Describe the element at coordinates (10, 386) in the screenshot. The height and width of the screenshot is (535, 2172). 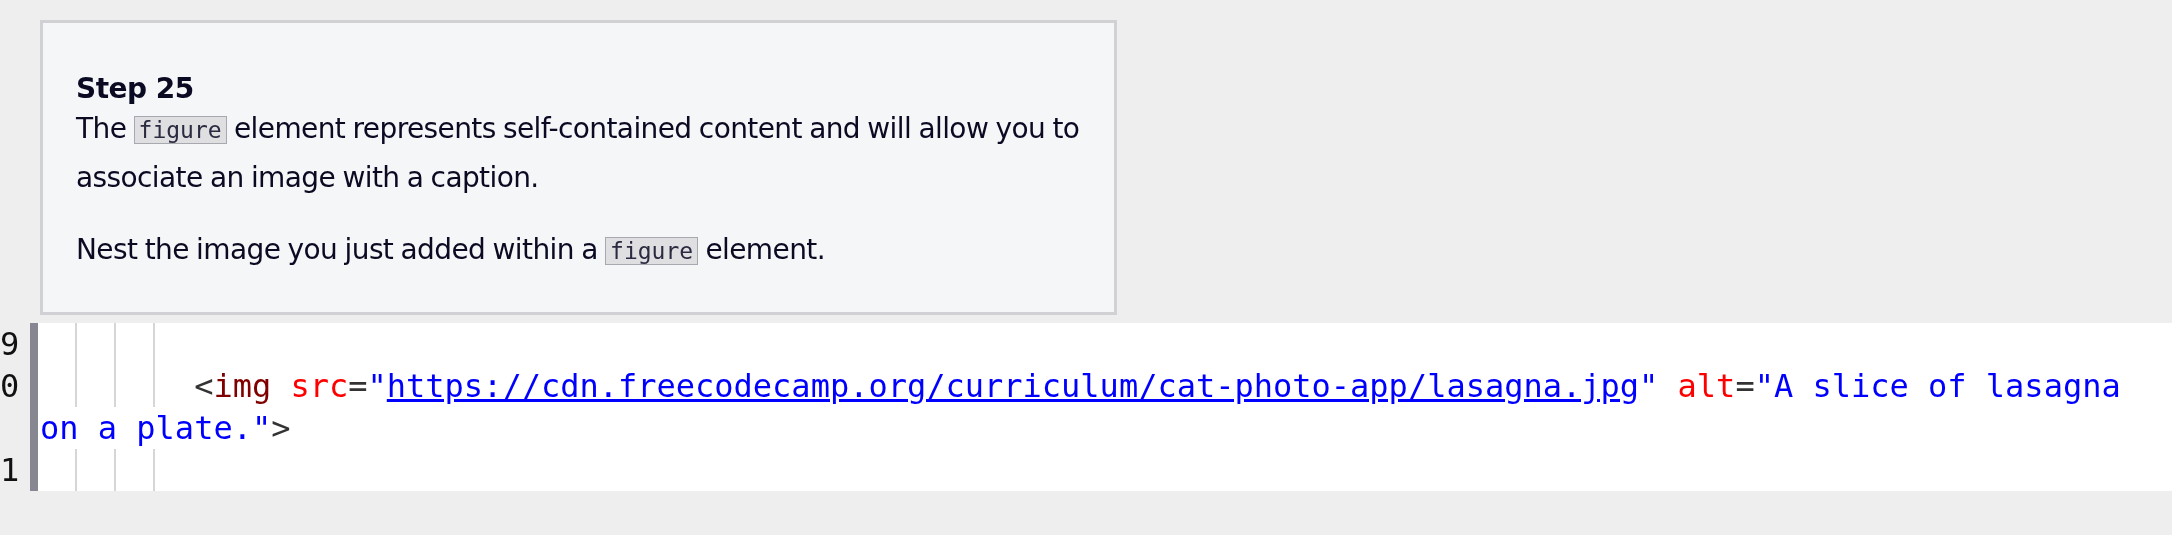
I see `line-number: 0` at that location.